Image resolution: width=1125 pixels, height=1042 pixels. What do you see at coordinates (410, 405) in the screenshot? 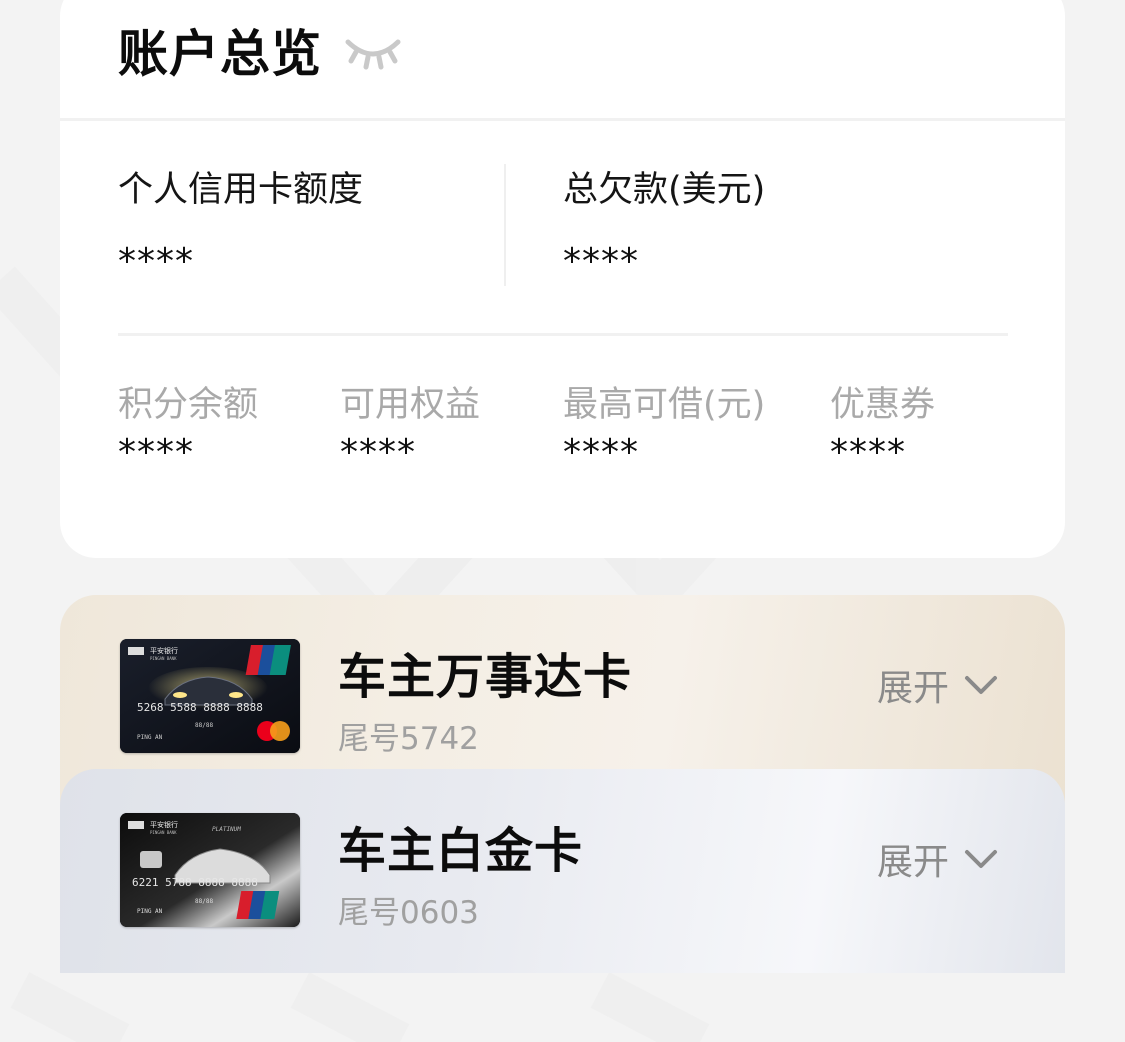
I see `stat-label: 可用权益` at bounding box center [410, 405].